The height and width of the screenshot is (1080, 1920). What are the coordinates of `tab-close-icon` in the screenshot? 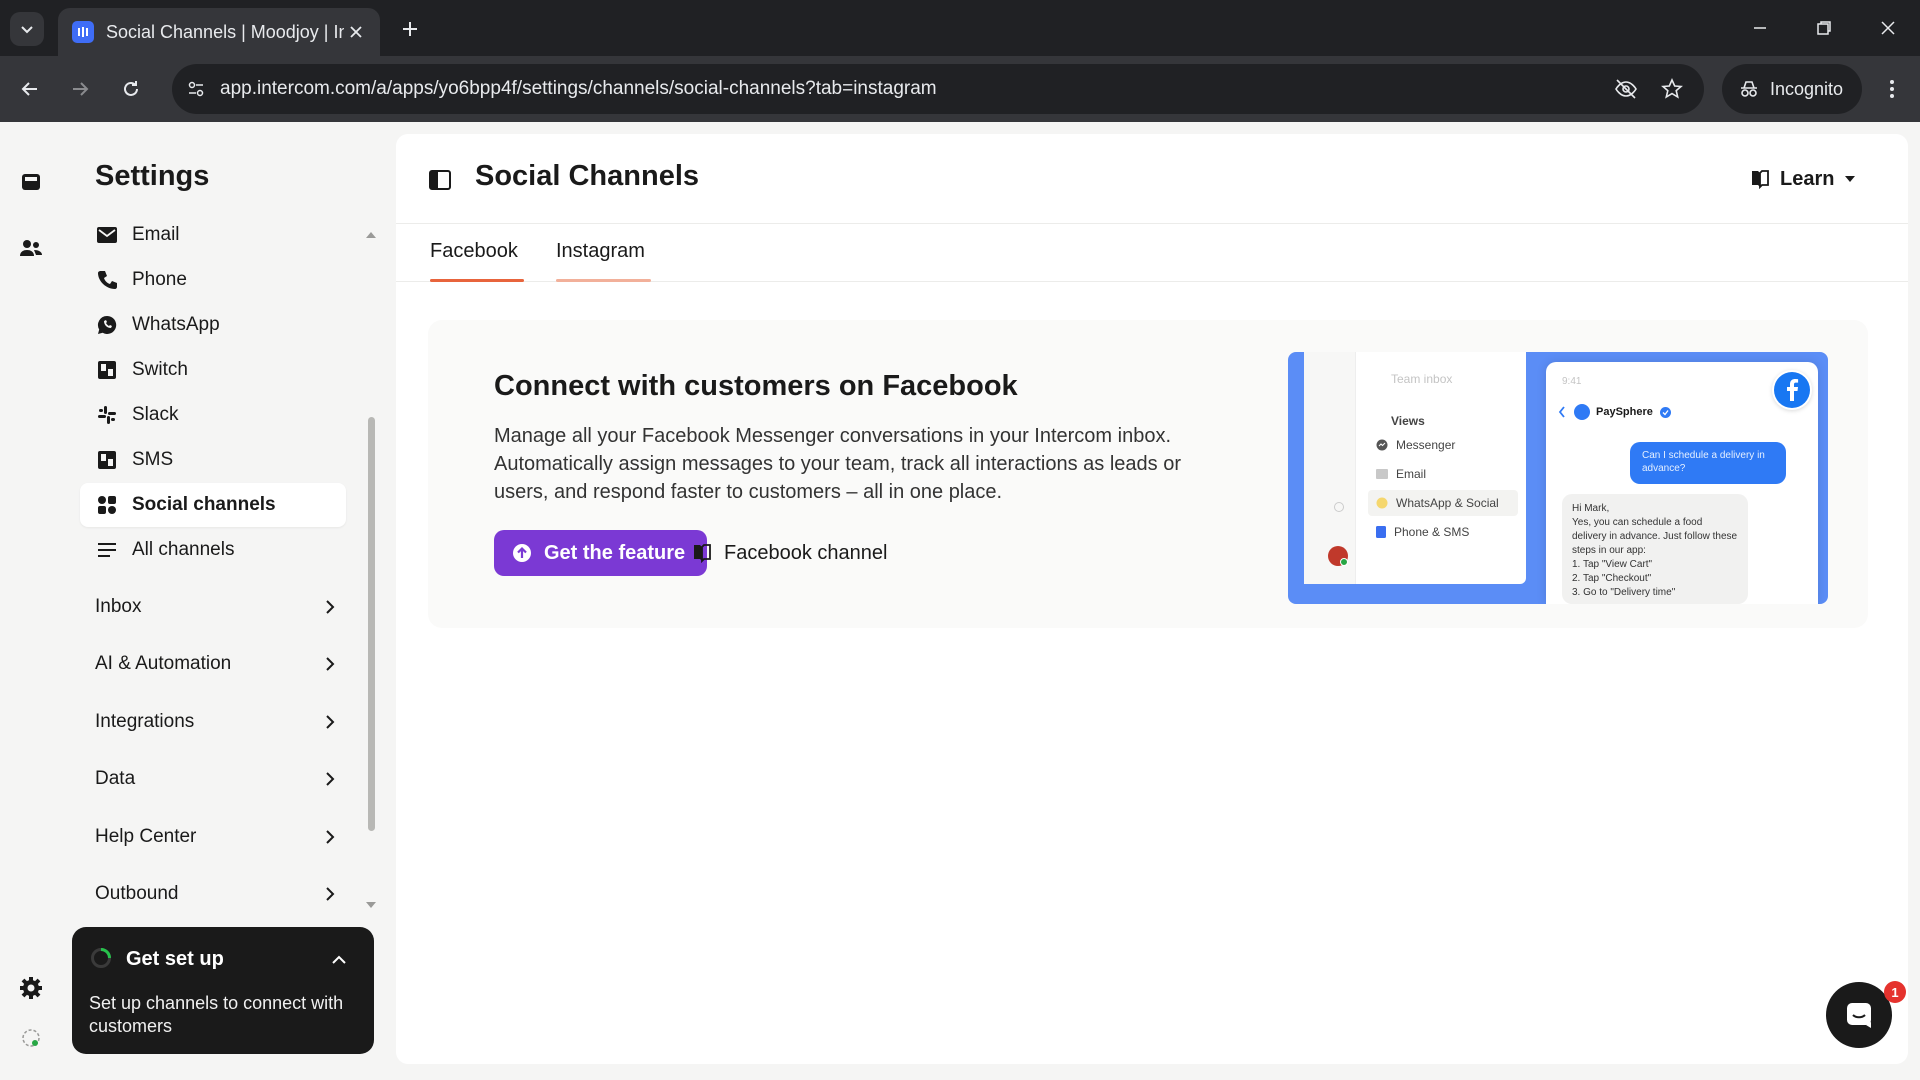 It's located at (356, 32).